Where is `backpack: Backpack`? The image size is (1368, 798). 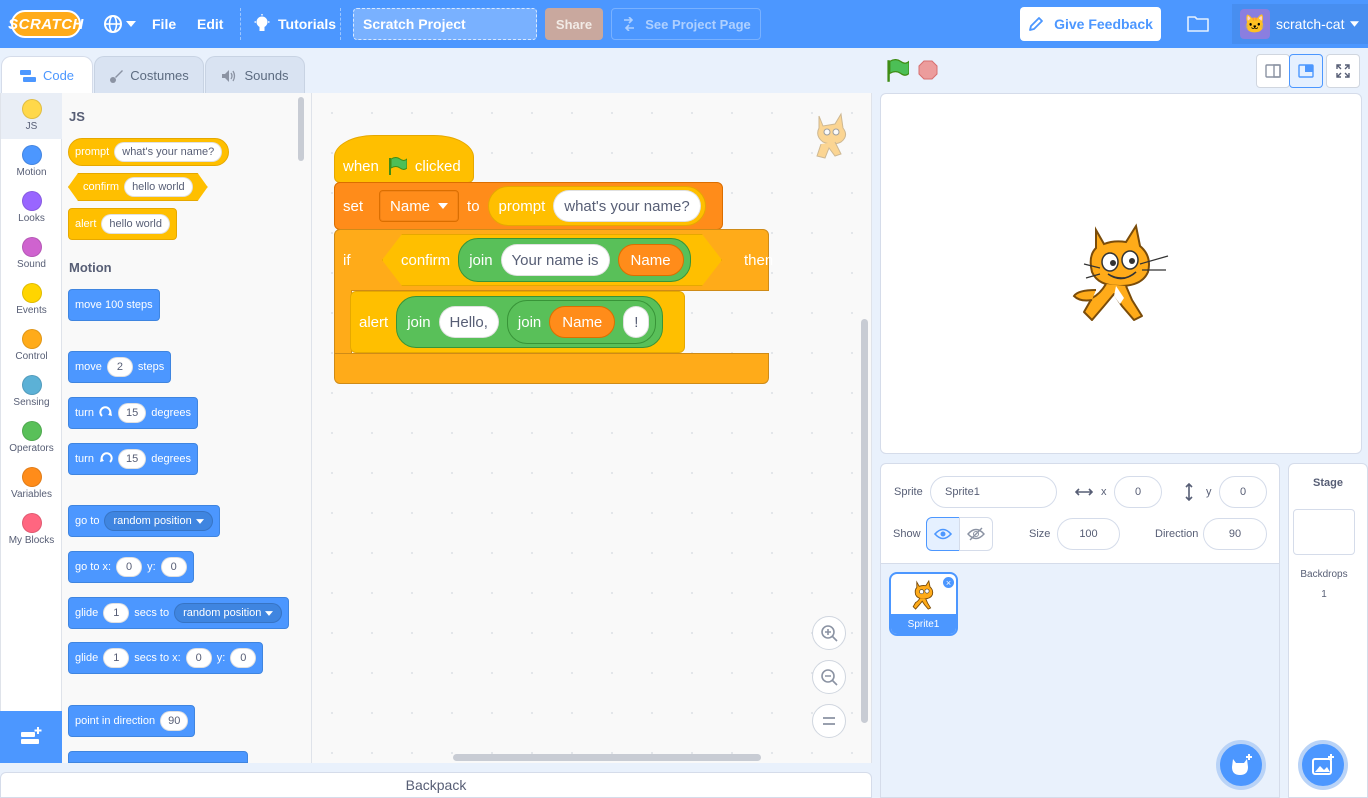
backpack: Backpack is located at coordinates (436, 785).